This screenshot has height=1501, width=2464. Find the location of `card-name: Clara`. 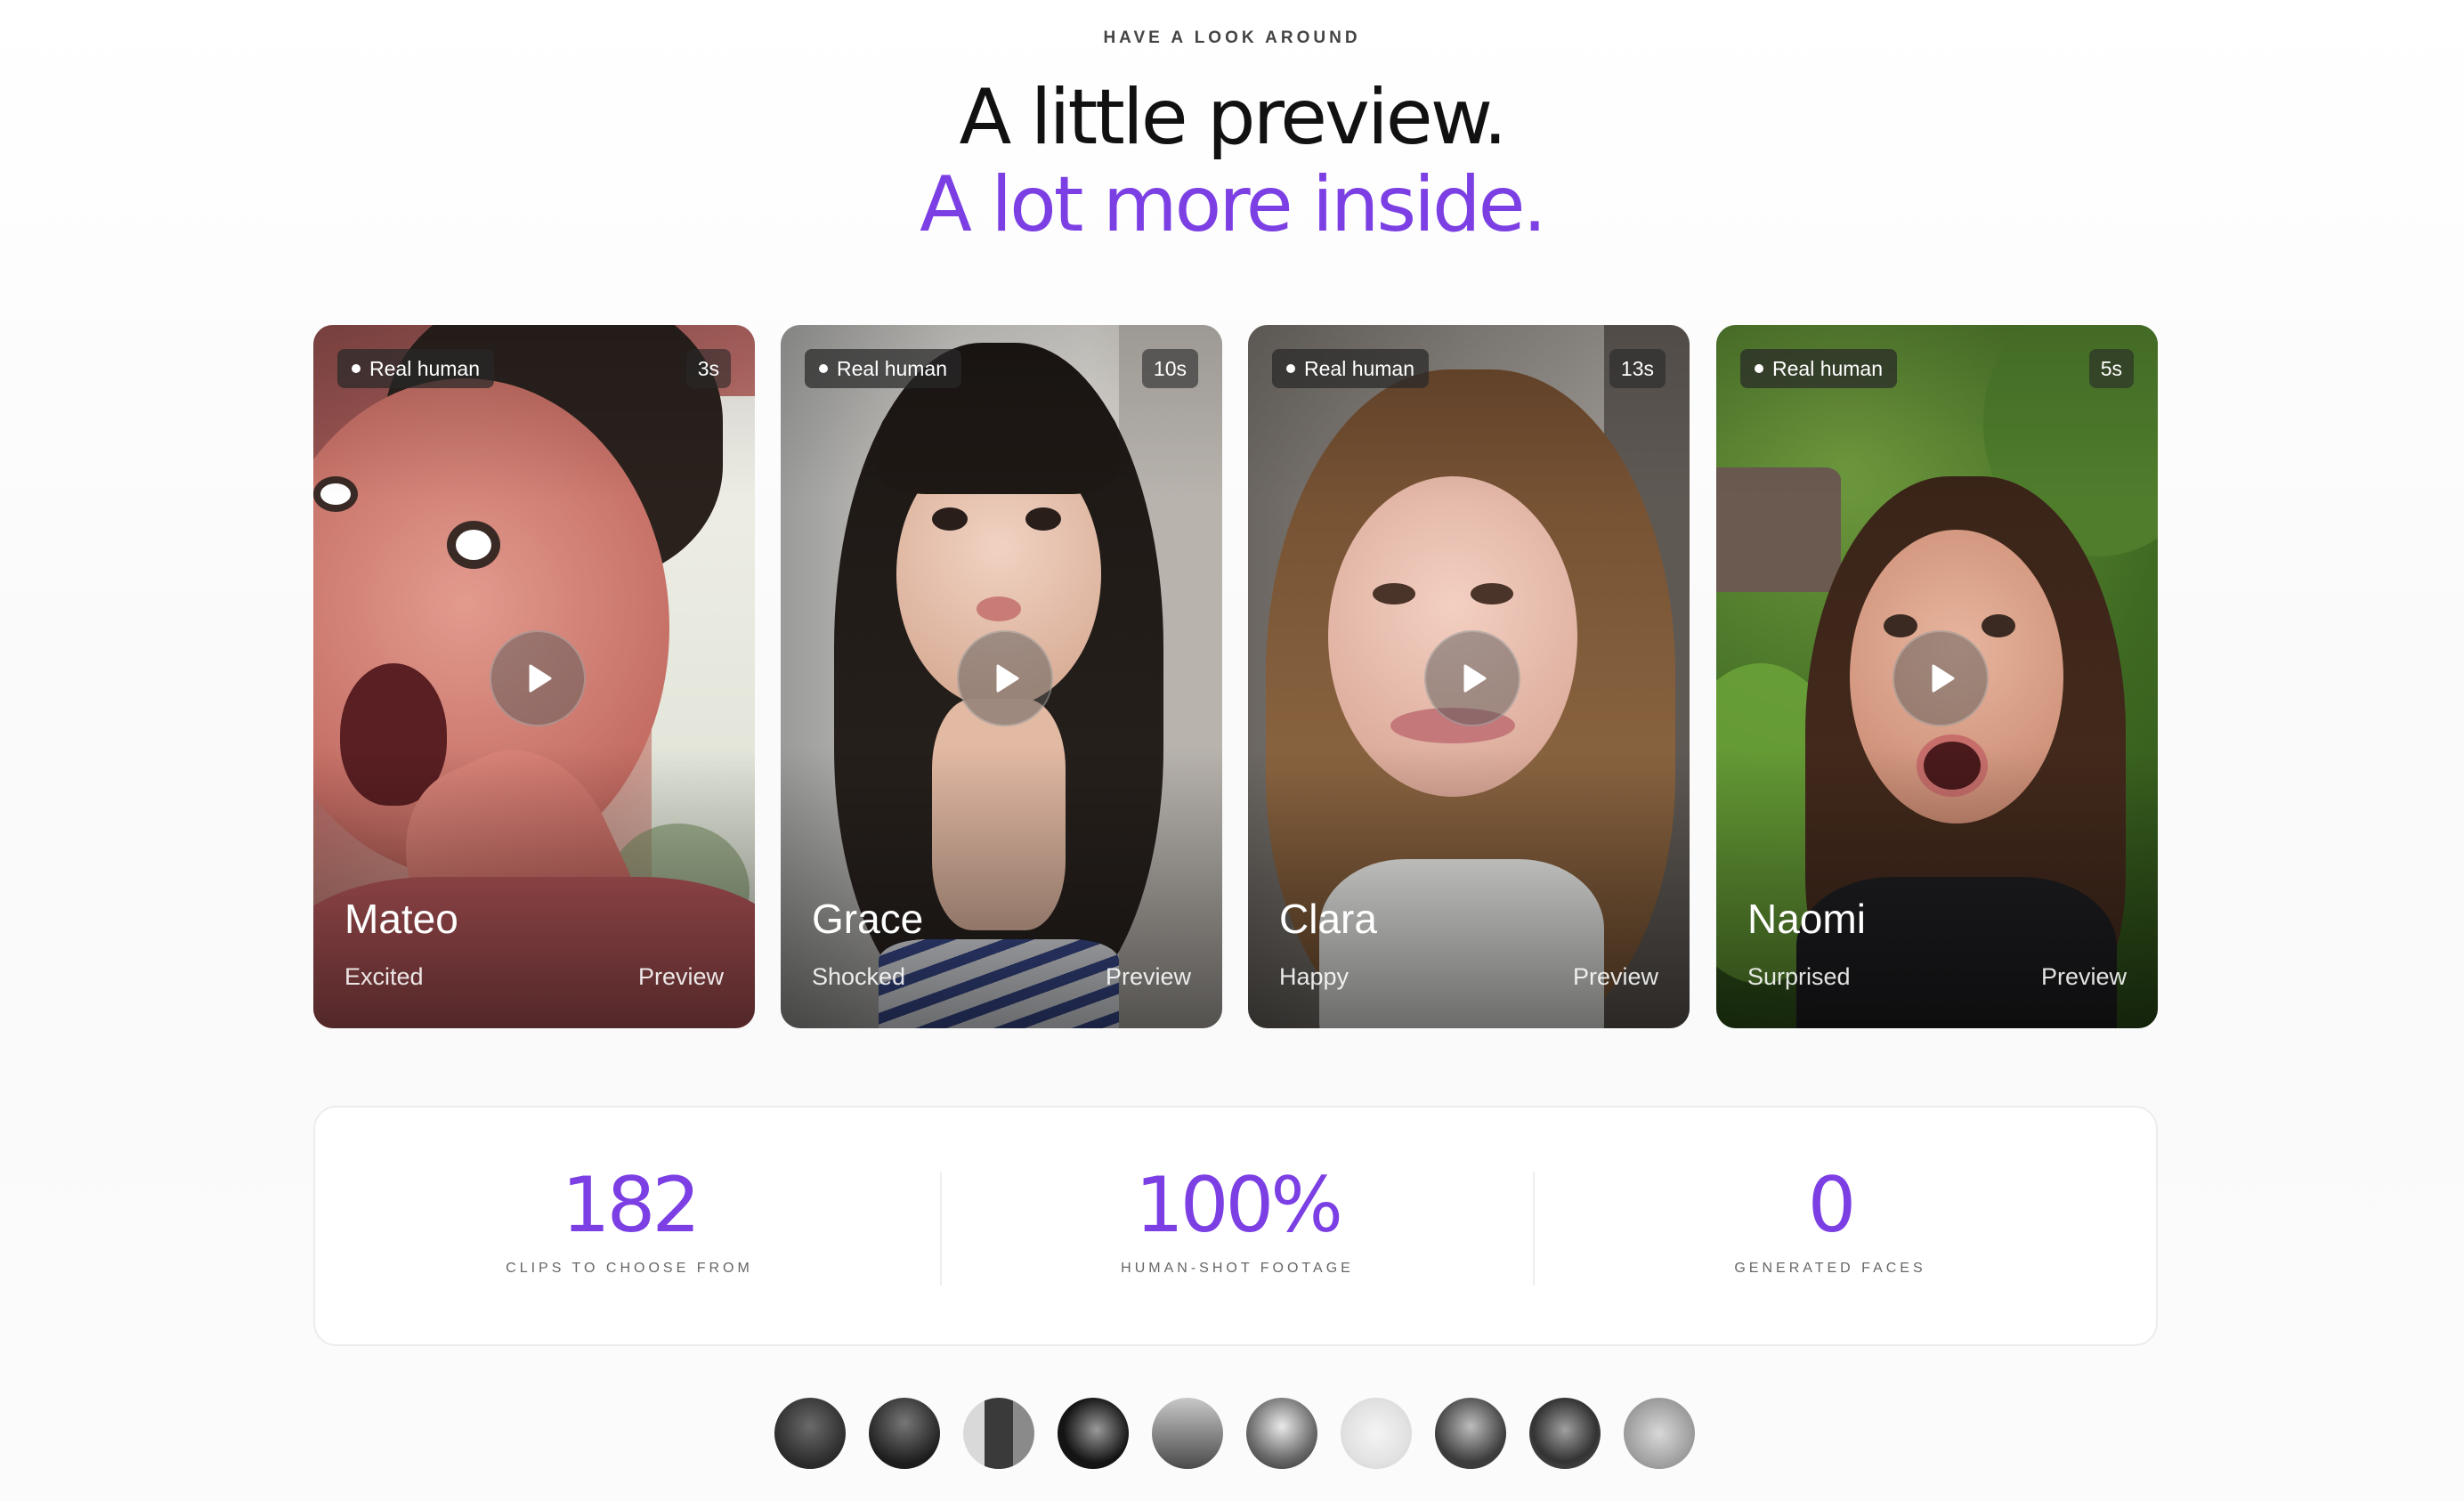

card-name: Clara is located at coordinates (1328, 919).